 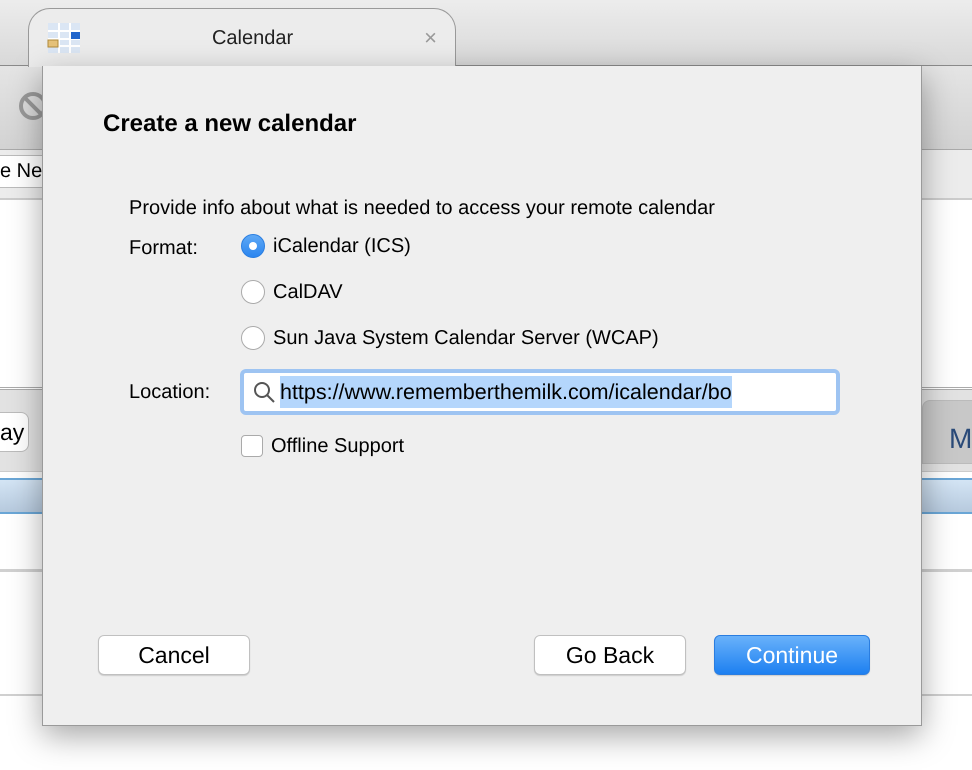 I want to click on dialog-title: Create a new calendar, so click(x=230, y=124).